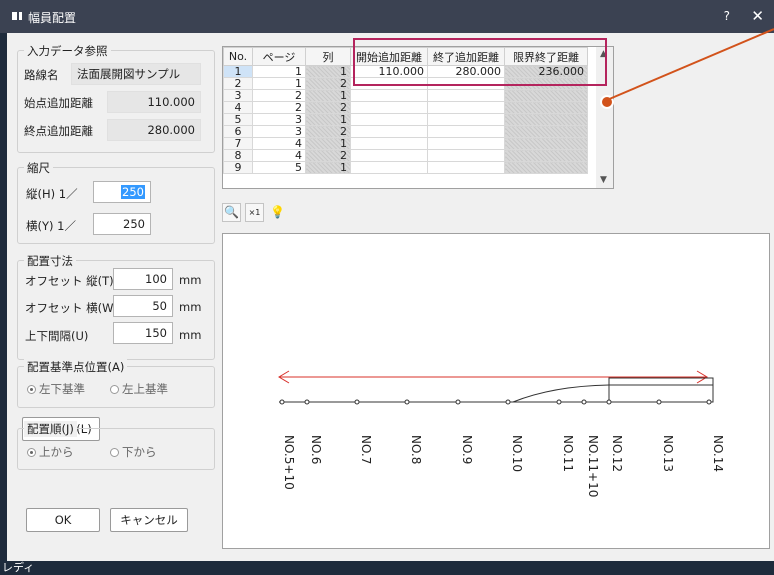  Describe the element at coordinates (56, 389) in the screenshot. I see `radio-bottom-left: 左下基準` at that location.